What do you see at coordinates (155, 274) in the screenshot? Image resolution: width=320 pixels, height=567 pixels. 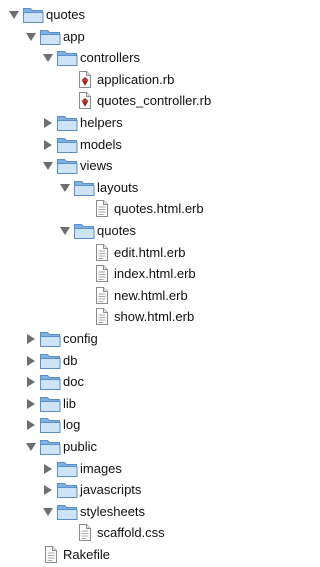 I see `tree-item-label: index.html.erb` at bounding box center [155, 274].